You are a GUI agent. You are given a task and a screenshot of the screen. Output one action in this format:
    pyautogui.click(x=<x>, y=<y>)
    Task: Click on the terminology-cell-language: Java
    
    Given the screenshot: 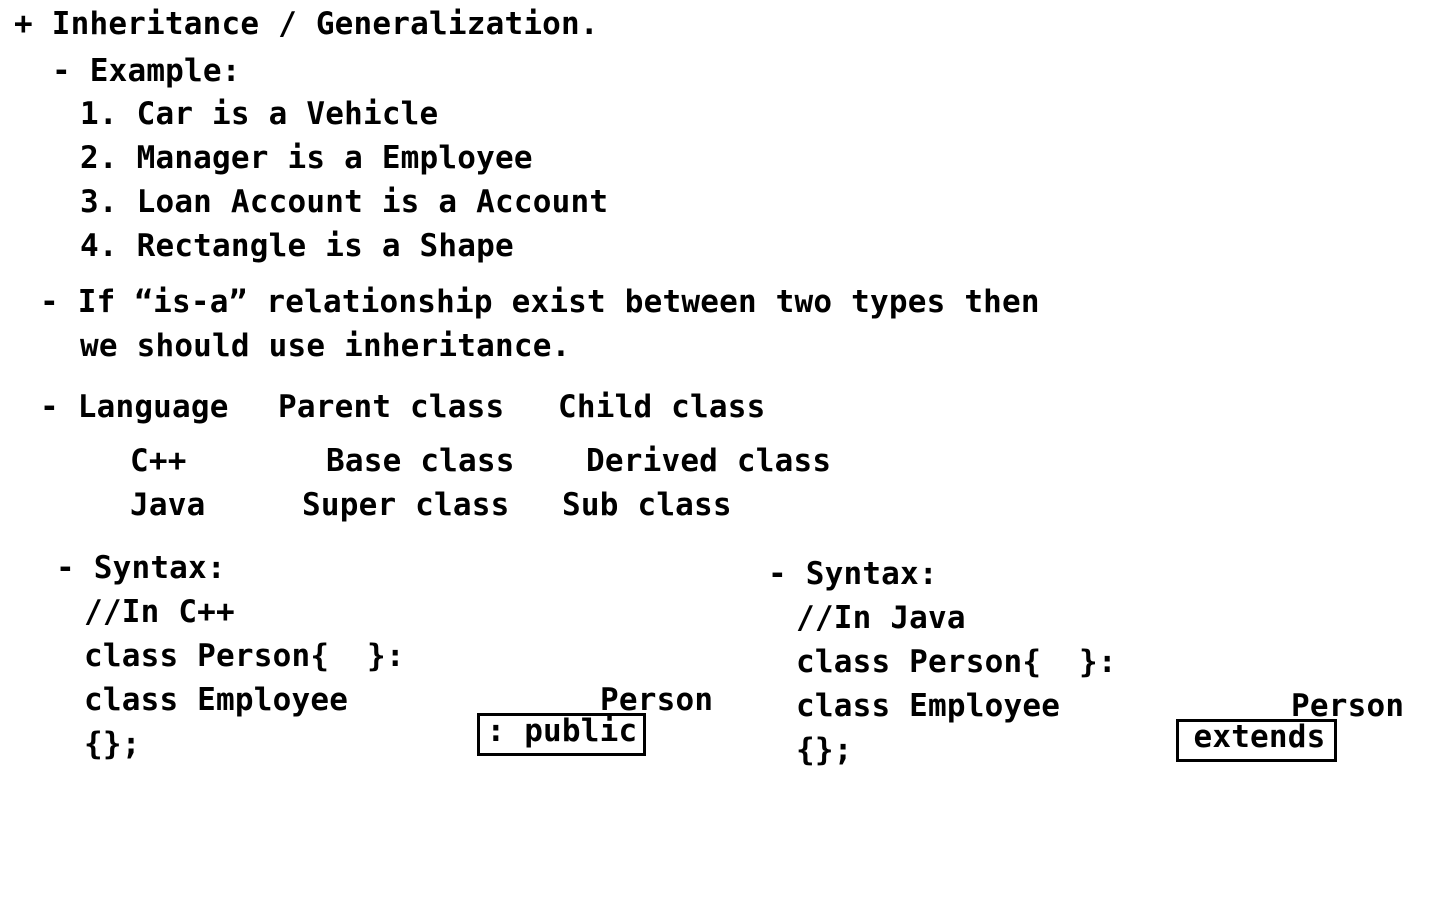 What is the action you would take?
    pyautogui.click(x=168, y=505)
    